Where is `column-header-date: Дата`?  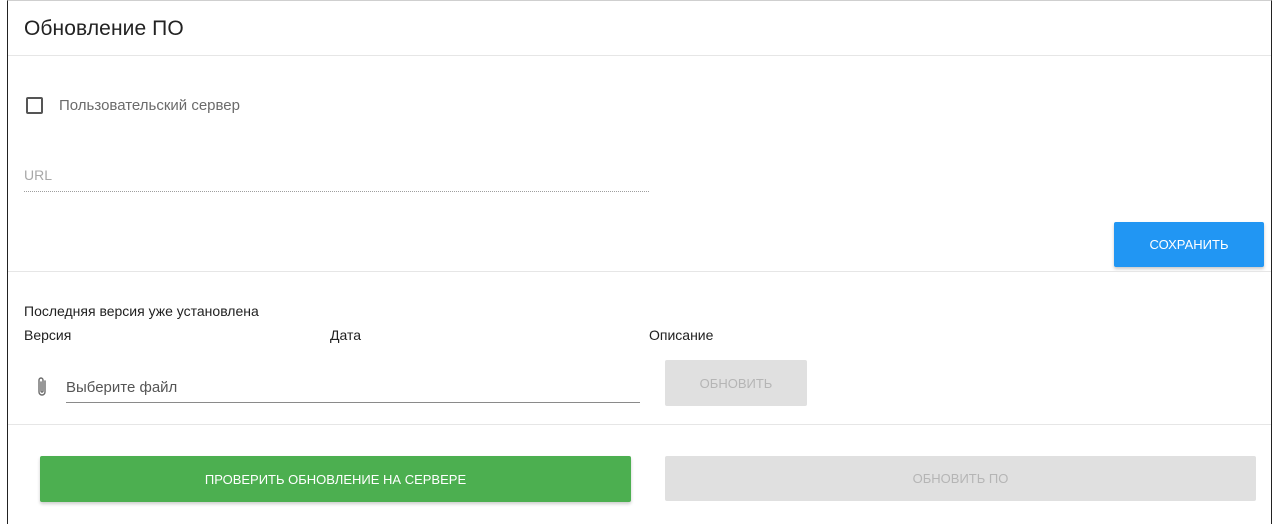
column-header-date: Дата is located at coordinates (346, 335).